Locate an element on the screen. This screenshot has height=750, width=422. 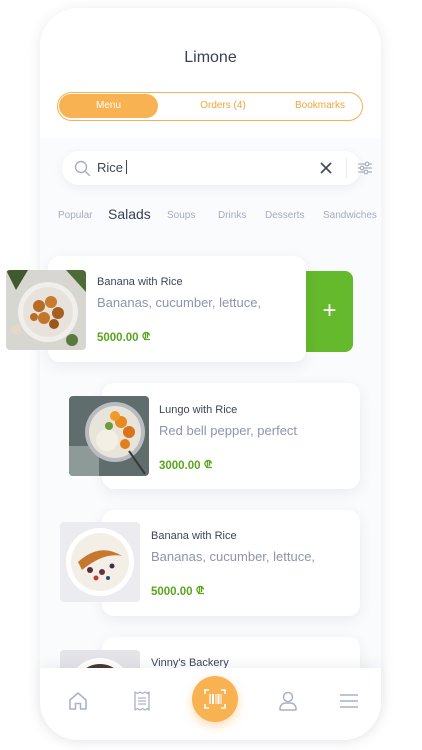
home-icon is located at coordinates (78, 701).